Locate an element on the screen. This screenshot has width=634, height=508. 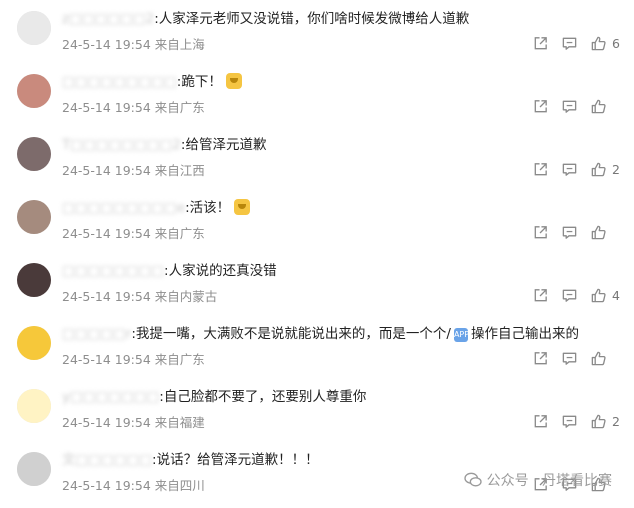
comment-item: T□□□□□□□□2:给管泽元道歉 24-5-14 19:54 来自江西 2 is located at coordinates (317, 161).